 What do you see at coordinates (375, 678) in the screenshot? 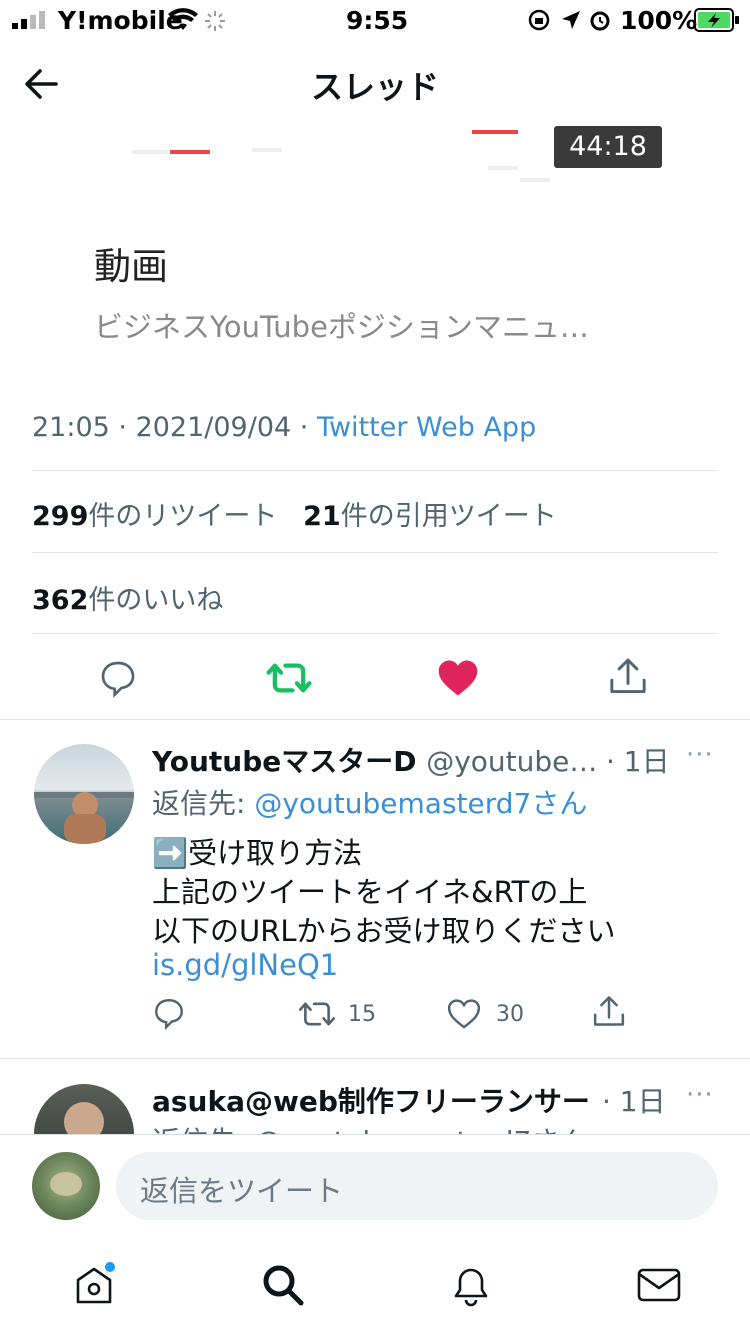
I see `tweet-action-bar` at bounding box center [375, 678].